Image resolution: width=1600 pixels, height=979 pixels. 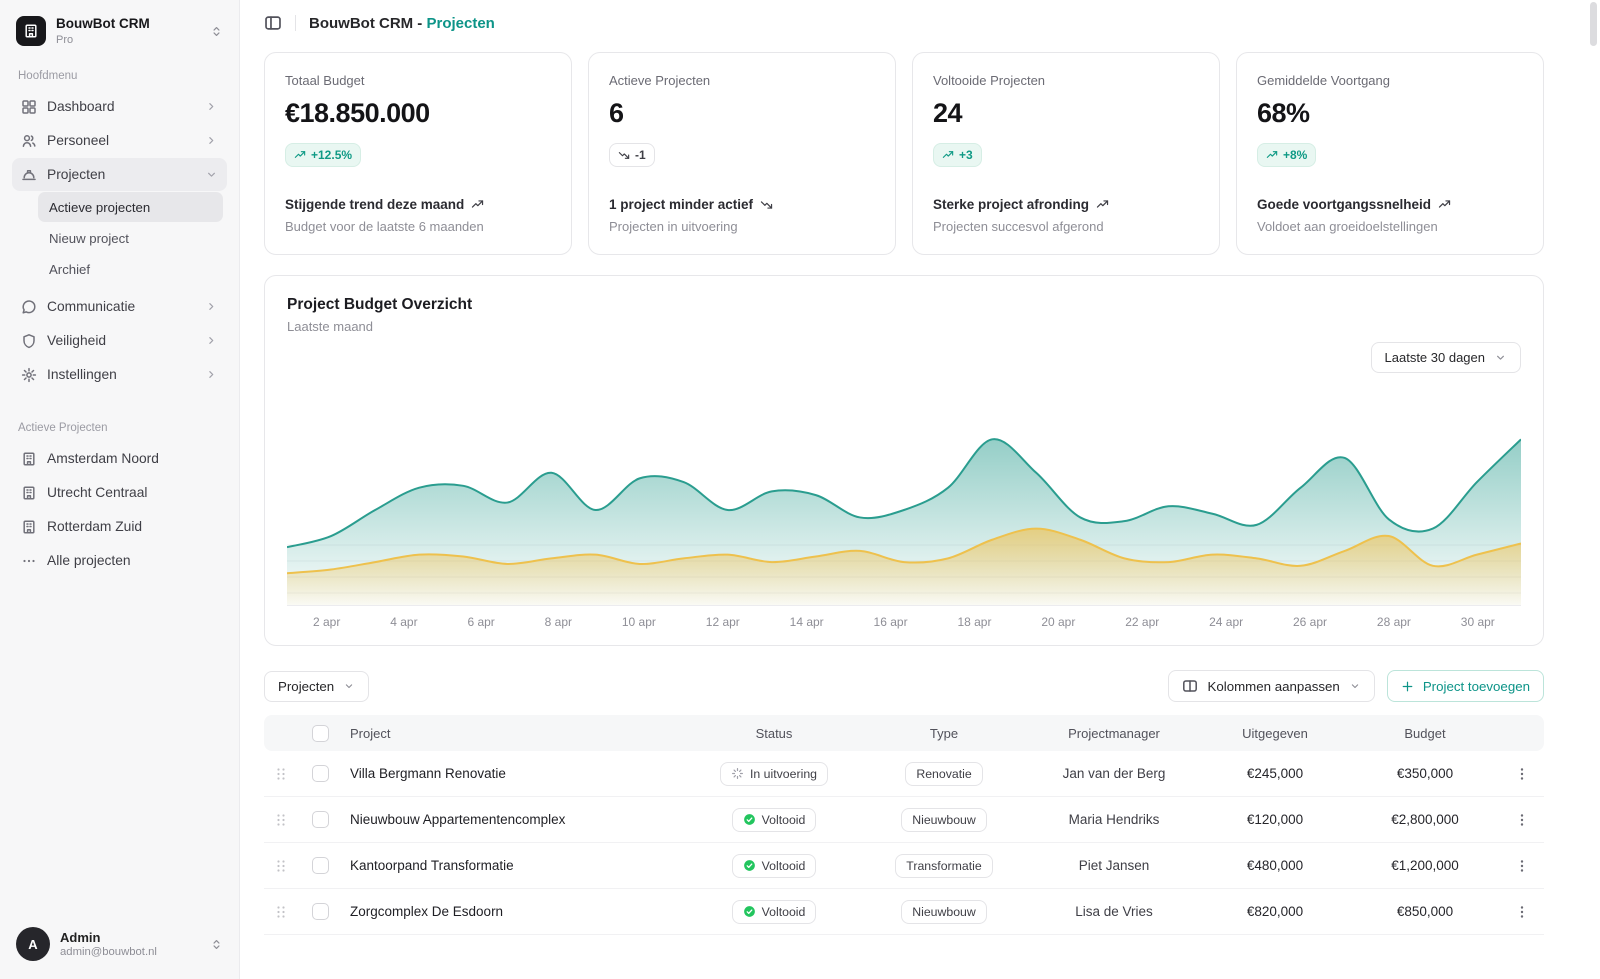 I want to click on ellipsis-icon, so click(x=29, y=561).